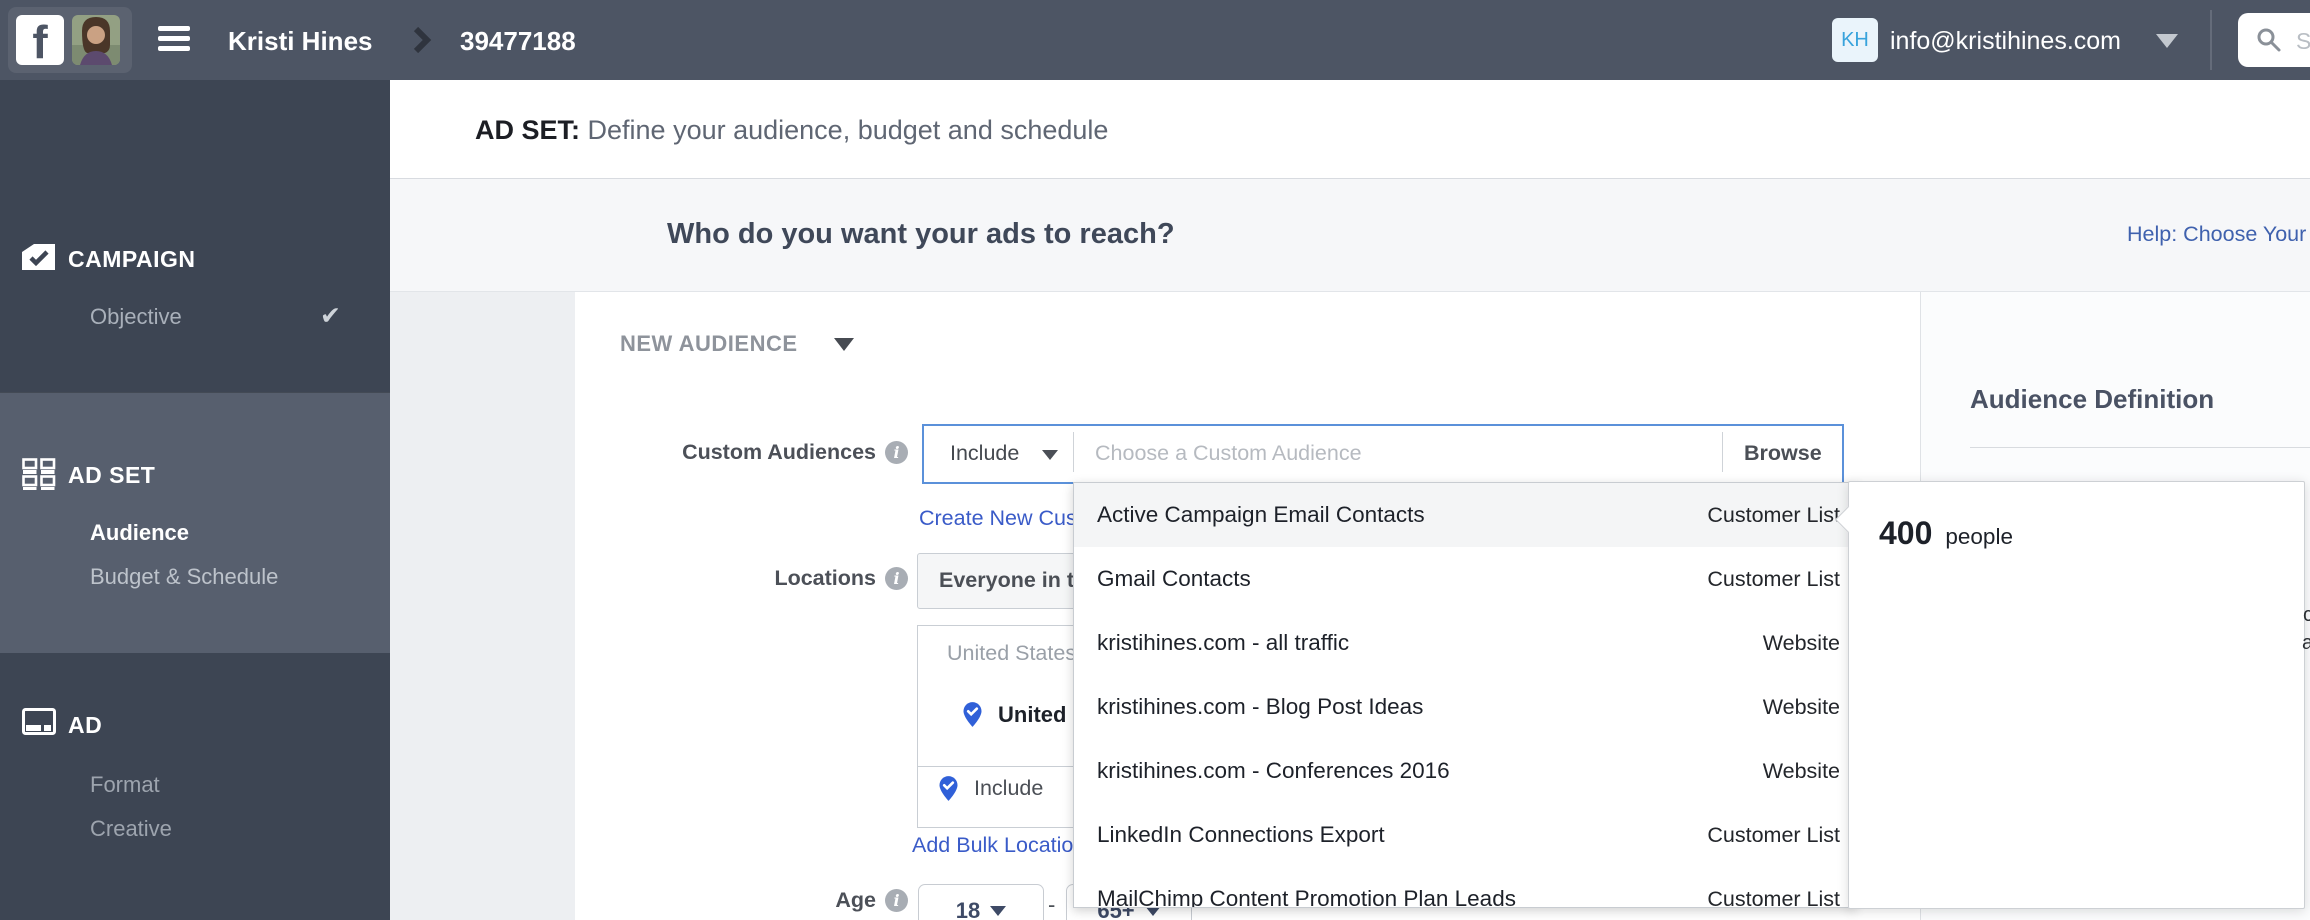 This screenshot has height=920, width=2310. I want to click on audience-count: 400, so click(1906, 533).